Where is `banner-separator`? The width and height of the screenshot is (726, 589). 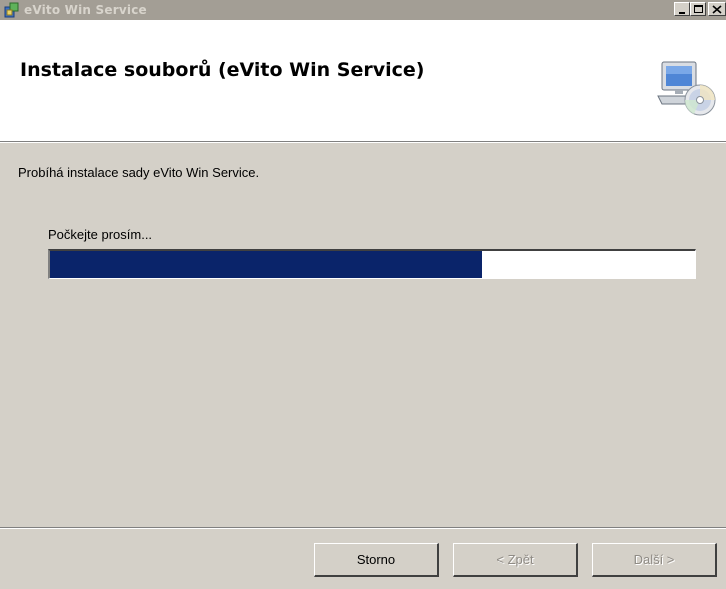
banner-separator is located at coordinates (363, 142).